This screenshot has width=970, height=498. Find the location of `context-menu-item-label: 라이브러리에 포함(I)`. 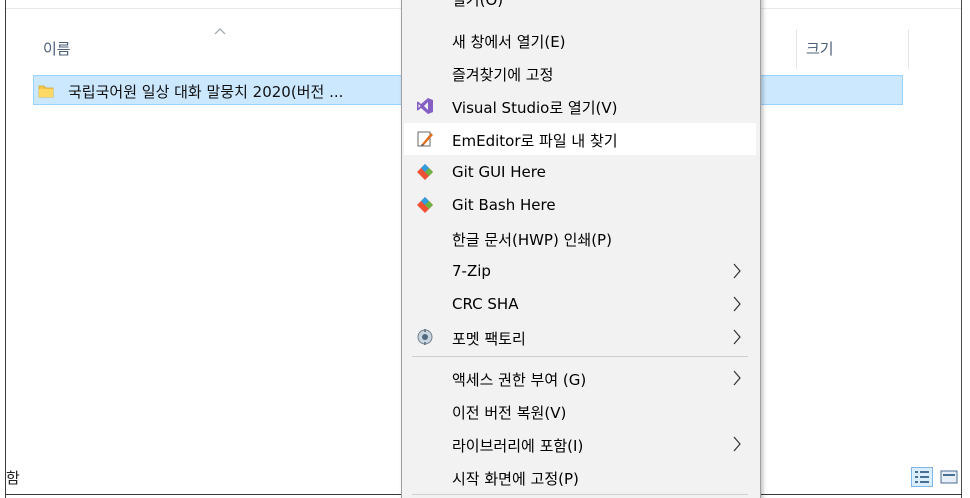

context-menu-item-label: 라이브러리에 포함(I) is located at coordinates (518, 446).